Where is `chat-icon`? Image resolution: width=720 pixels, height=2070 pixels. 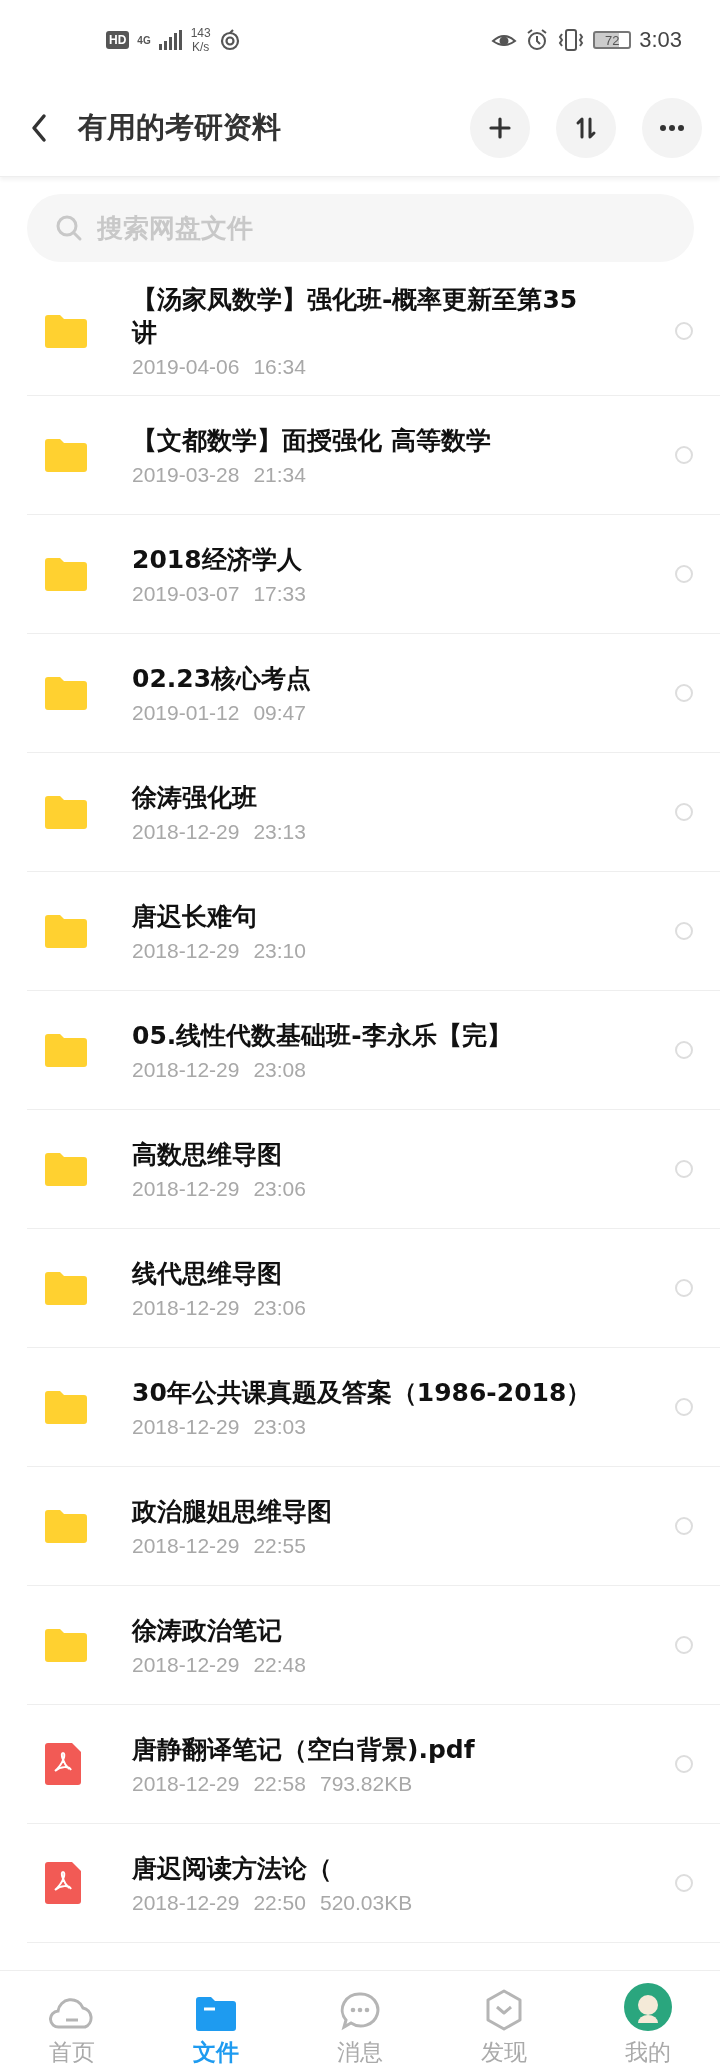
chat-icon is located at coordinates (360, 2011).